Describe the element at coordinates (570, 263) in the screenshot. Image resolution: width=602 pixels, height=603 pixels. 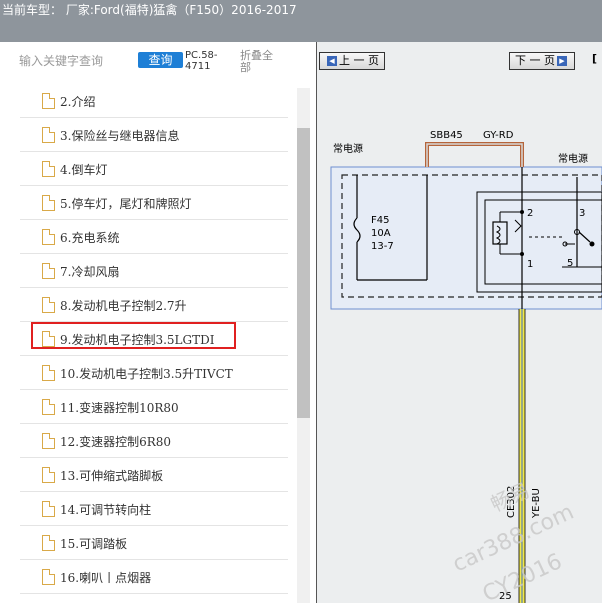
I see `pin-5-label: 5` at that location.